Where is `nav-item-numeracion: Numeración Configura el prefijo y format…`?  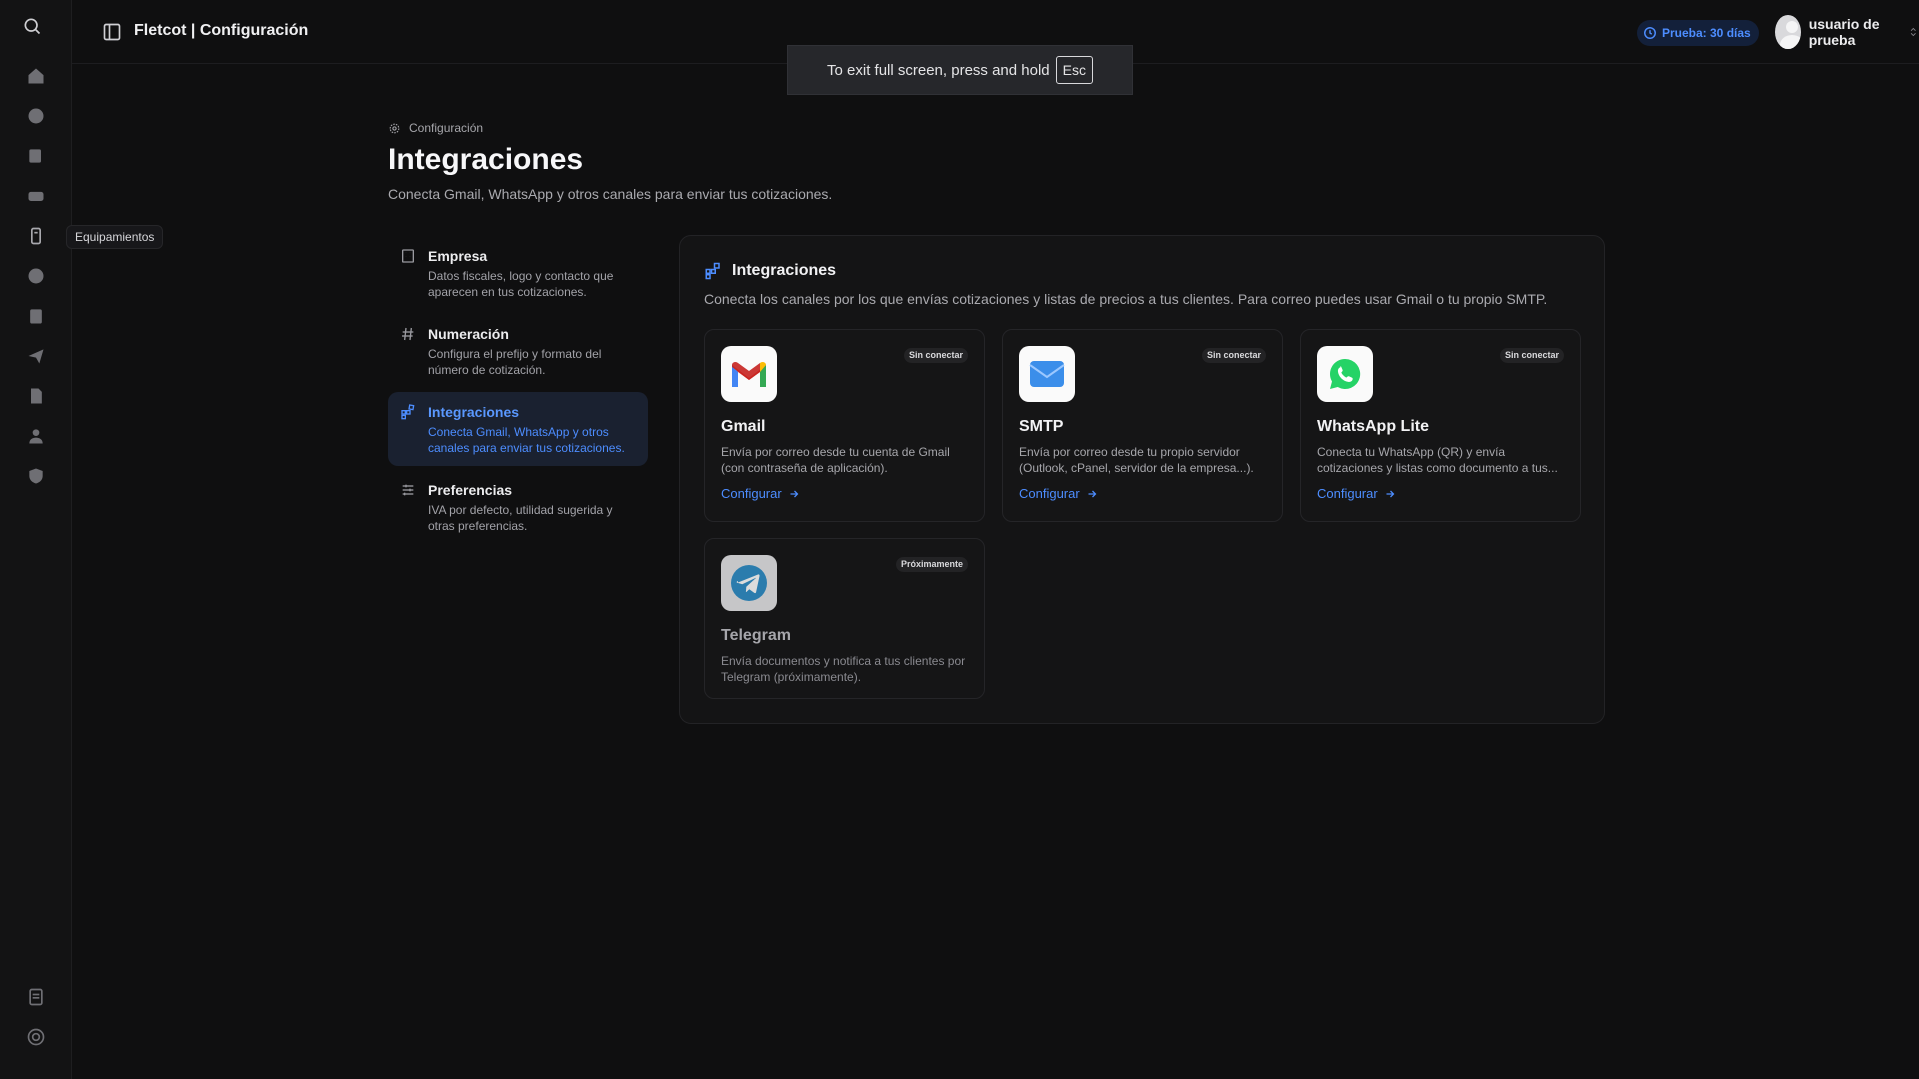 nav-item-numeracion: Numeración Configura el prefijo y format… is located at coordinates (518, 351).